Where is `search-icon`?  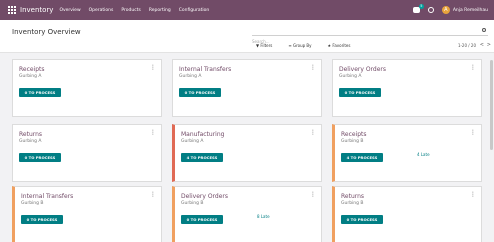
search-icon is located at coordinates (484, 30).